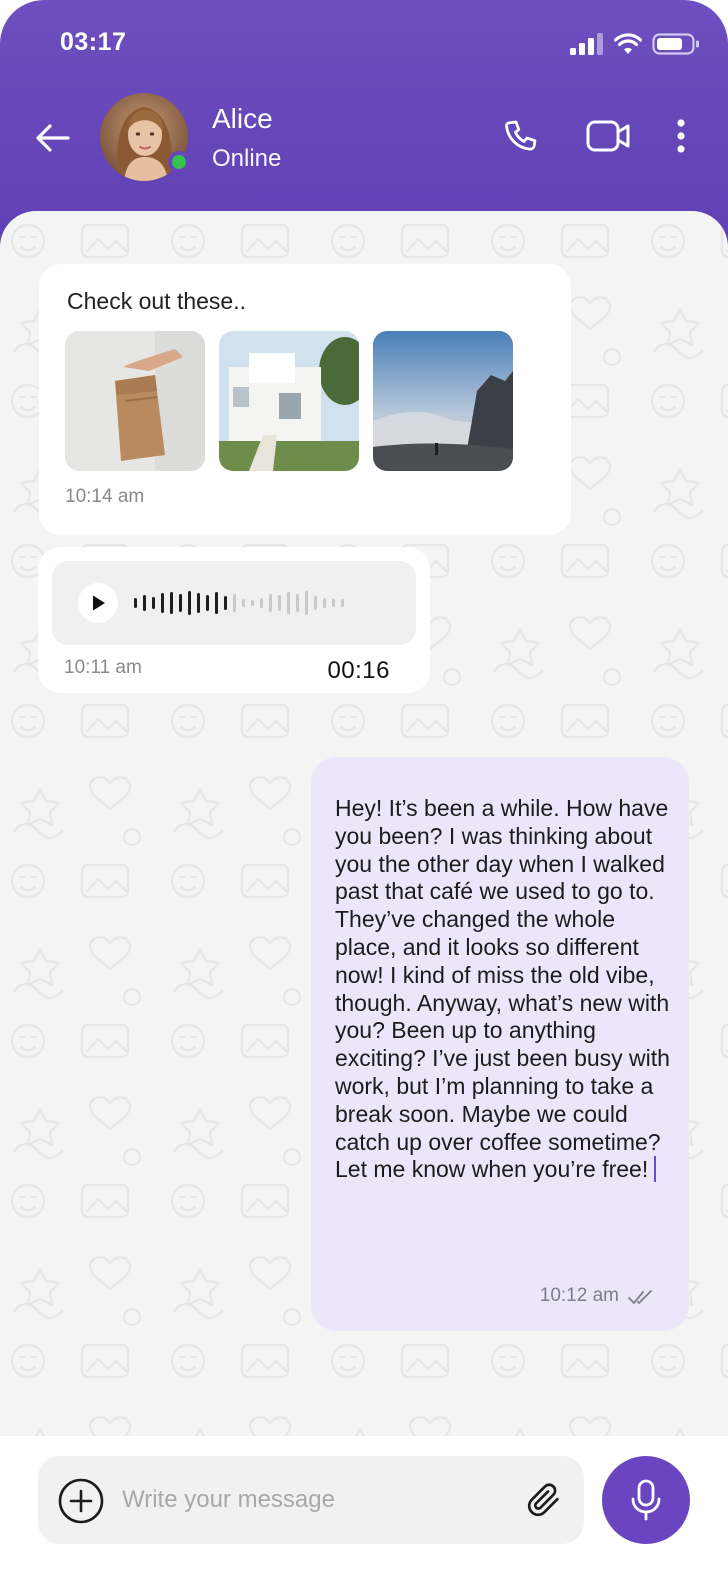  I want to click on back-button, so click(52, 138).